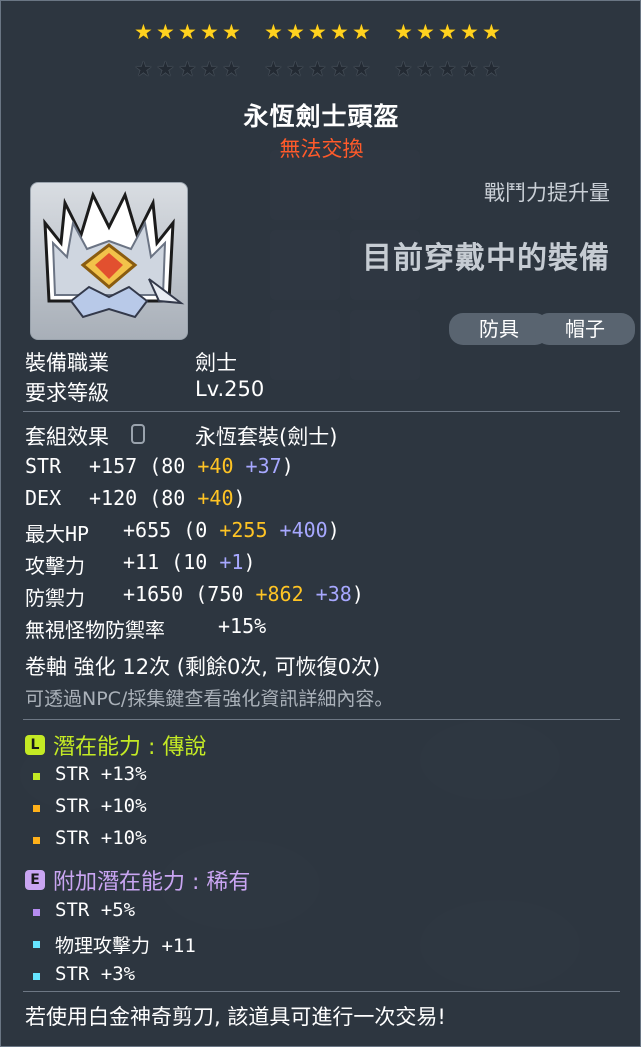 The image size is (641, 1047). I want to click on stat-value: +15%, so click(242, 626).